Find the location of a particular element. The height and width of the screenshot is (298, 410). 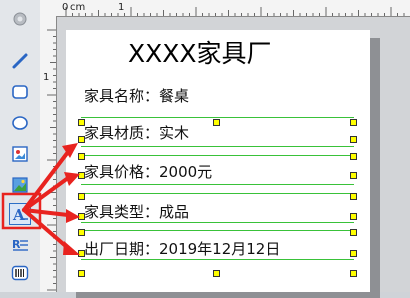

image-icon is located at coordinates (20, 185).